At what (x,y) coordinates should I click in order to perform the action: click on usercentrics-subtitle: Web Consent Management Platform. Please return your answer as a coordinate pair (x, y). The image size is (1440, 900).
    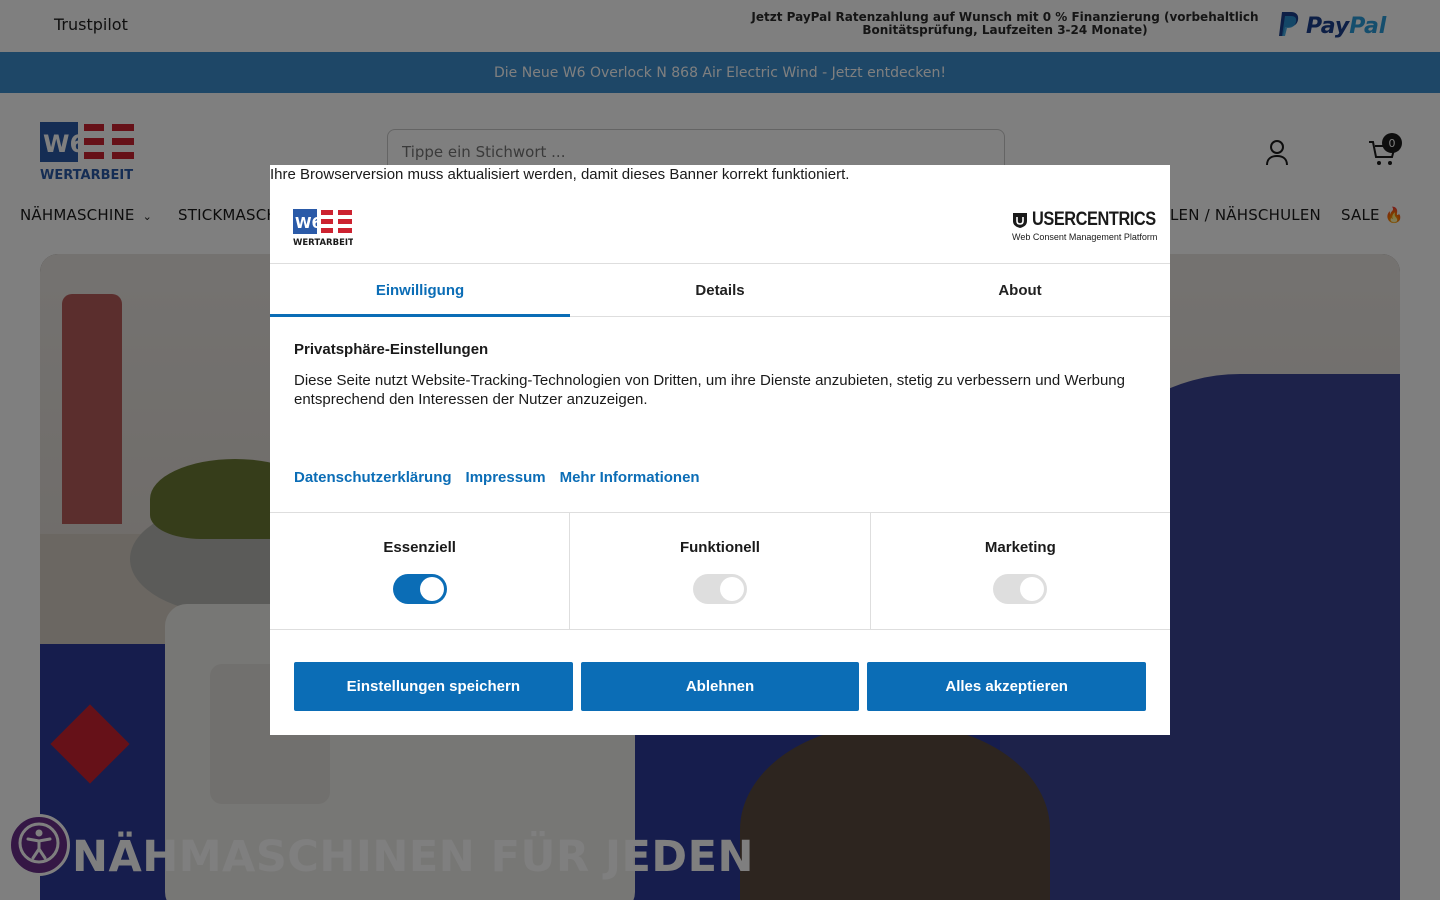
    Looking at the image, I should click on (1085, 237).